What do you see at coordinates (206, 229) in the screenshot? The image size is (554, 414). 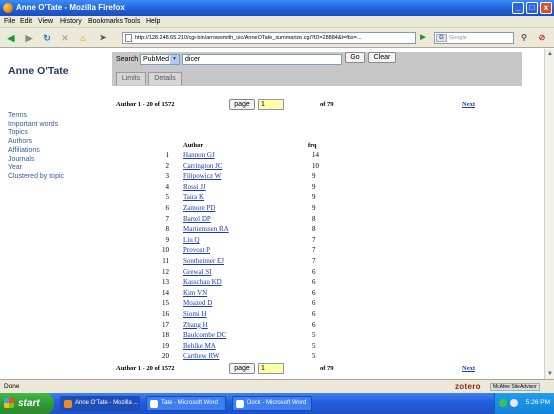 I see `author-link: Martienssen RA` at bounding box center [206, 229].